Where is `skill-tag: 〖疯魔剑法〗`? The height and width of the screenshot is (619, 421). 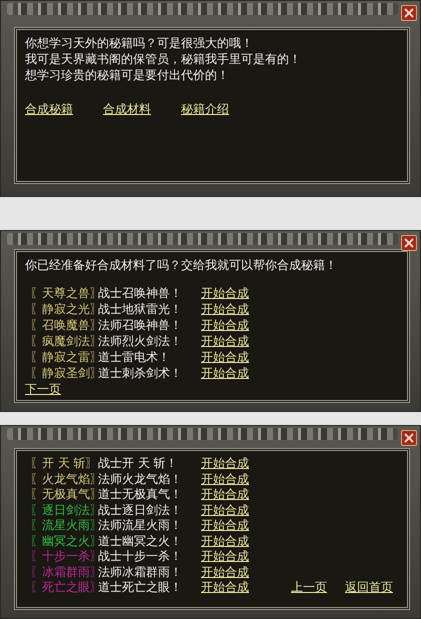 skill-tag: 〖疯魔剑法〗 is located at coordinates (63, 341).